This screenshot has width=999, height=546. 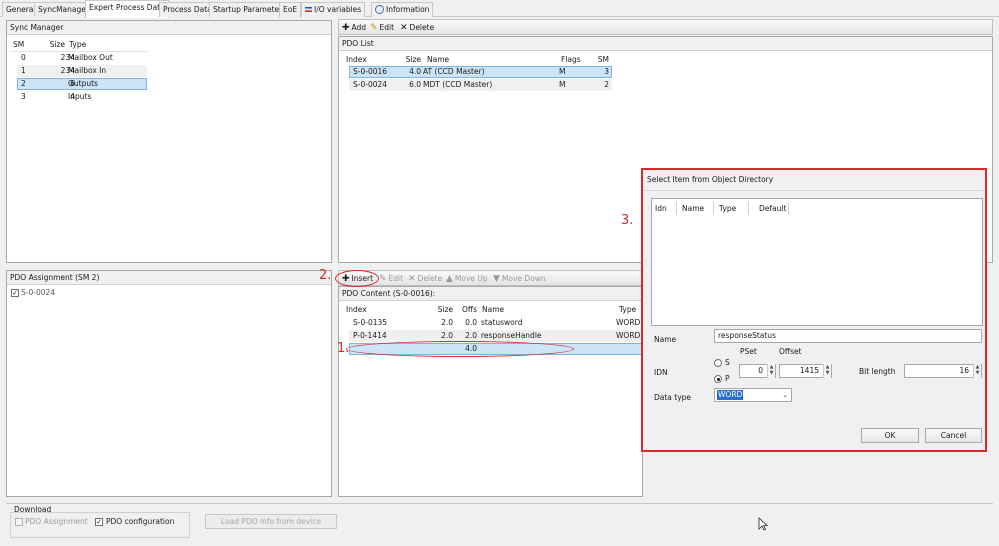 What do you see at coordinates (772, 209) in the screenshot?
I see `default-column-header: Default` at bounding box center [772, 209].